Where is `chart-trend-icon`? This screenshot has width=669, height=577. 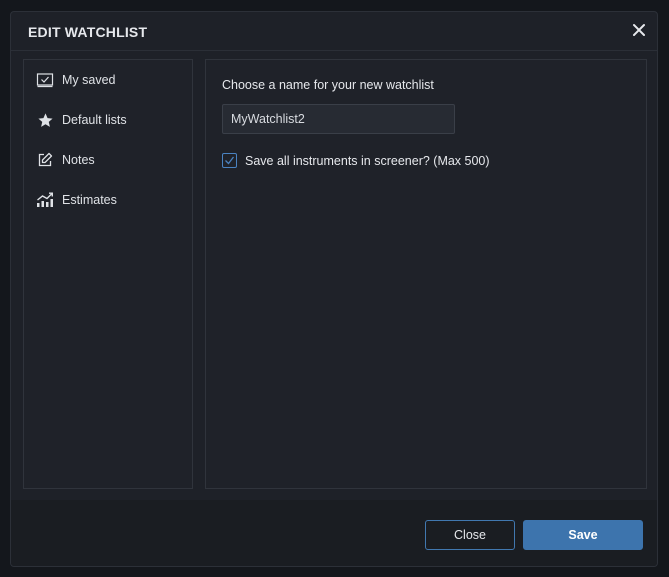
chart-trend-icon is located at coordinates (45, 200).